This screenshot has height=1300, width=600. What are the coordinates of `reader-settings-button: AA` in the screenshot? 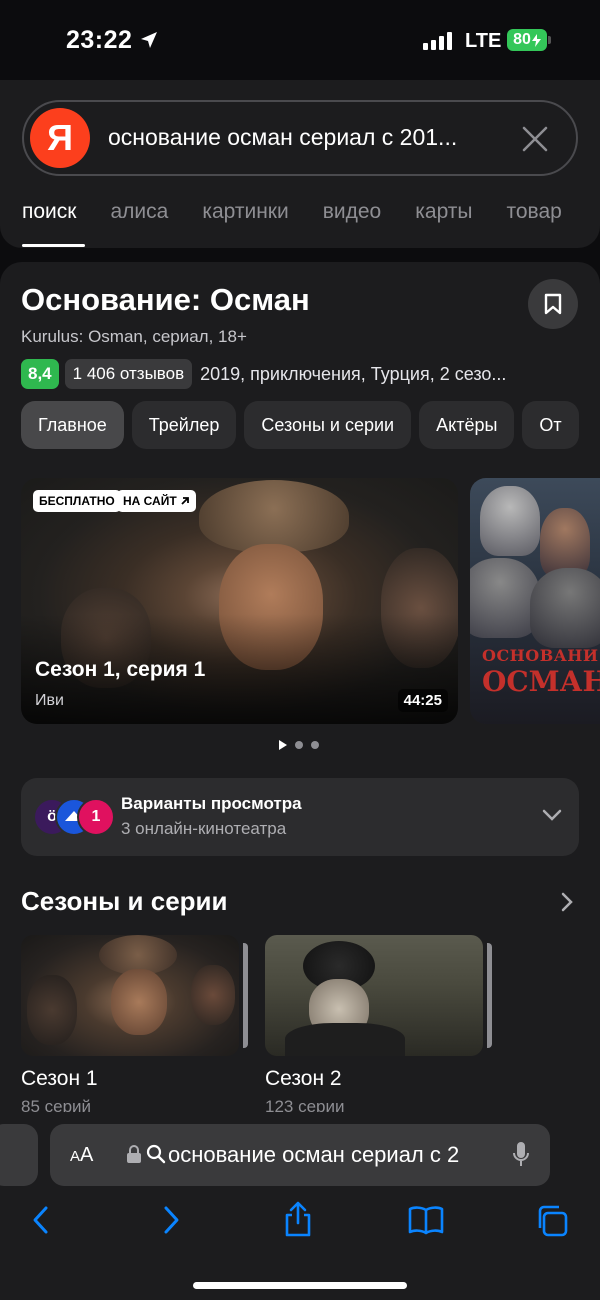 It's located at (81, 1155).